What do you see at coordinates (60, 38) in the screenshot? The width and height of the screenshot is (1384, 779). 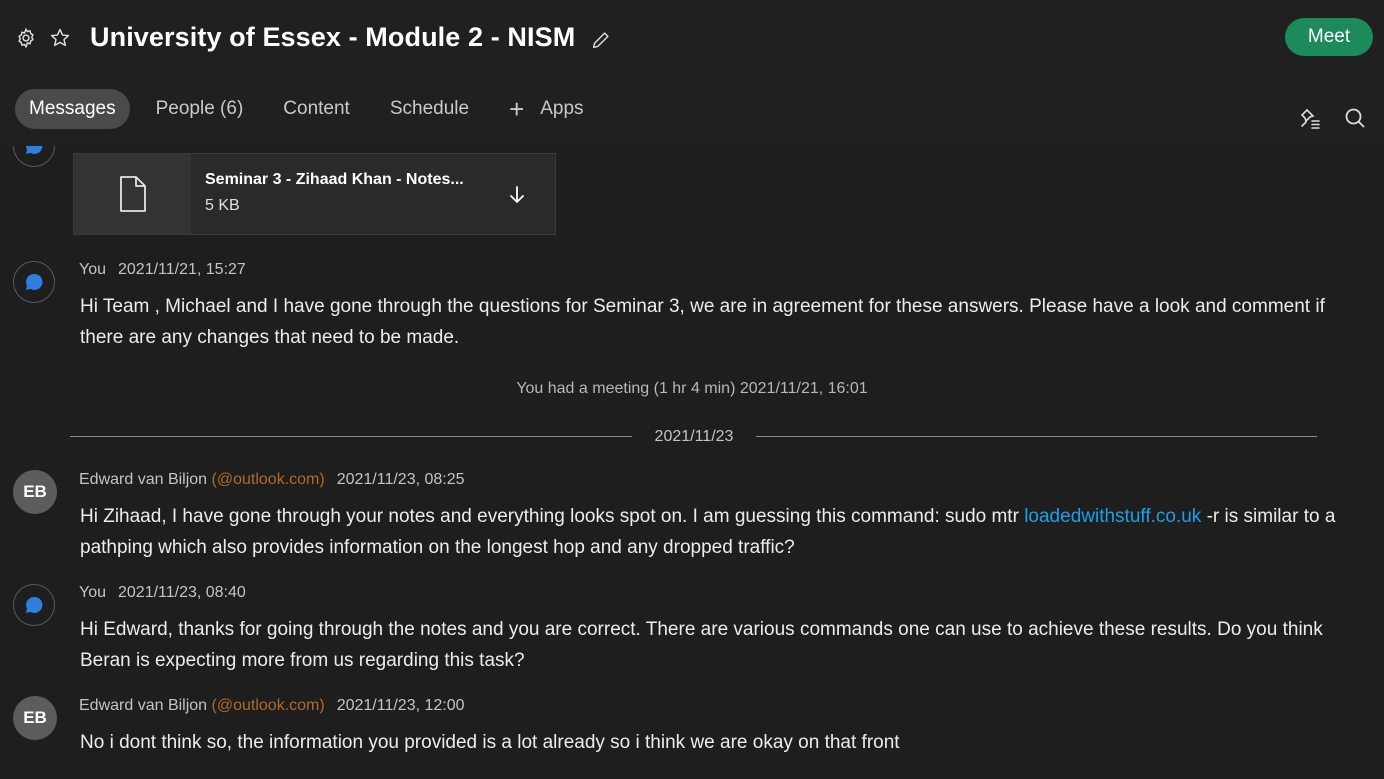 I see `favorite-star-icon` at bounding box center [60, 38].